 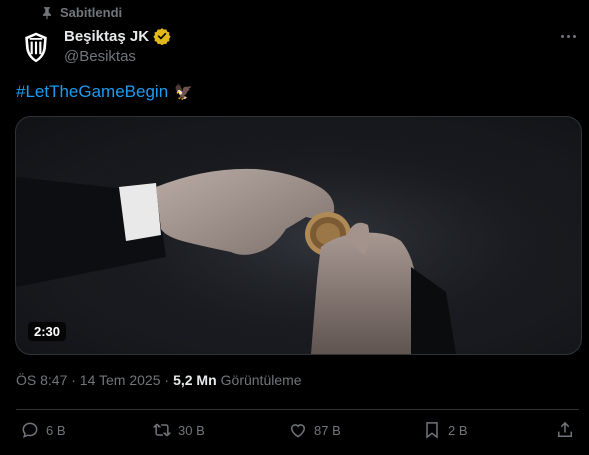 What do you see at coordinates (191, 430) in the screenshot?
I see `retweet-count: 30 B` at bounding box center [191, 430].